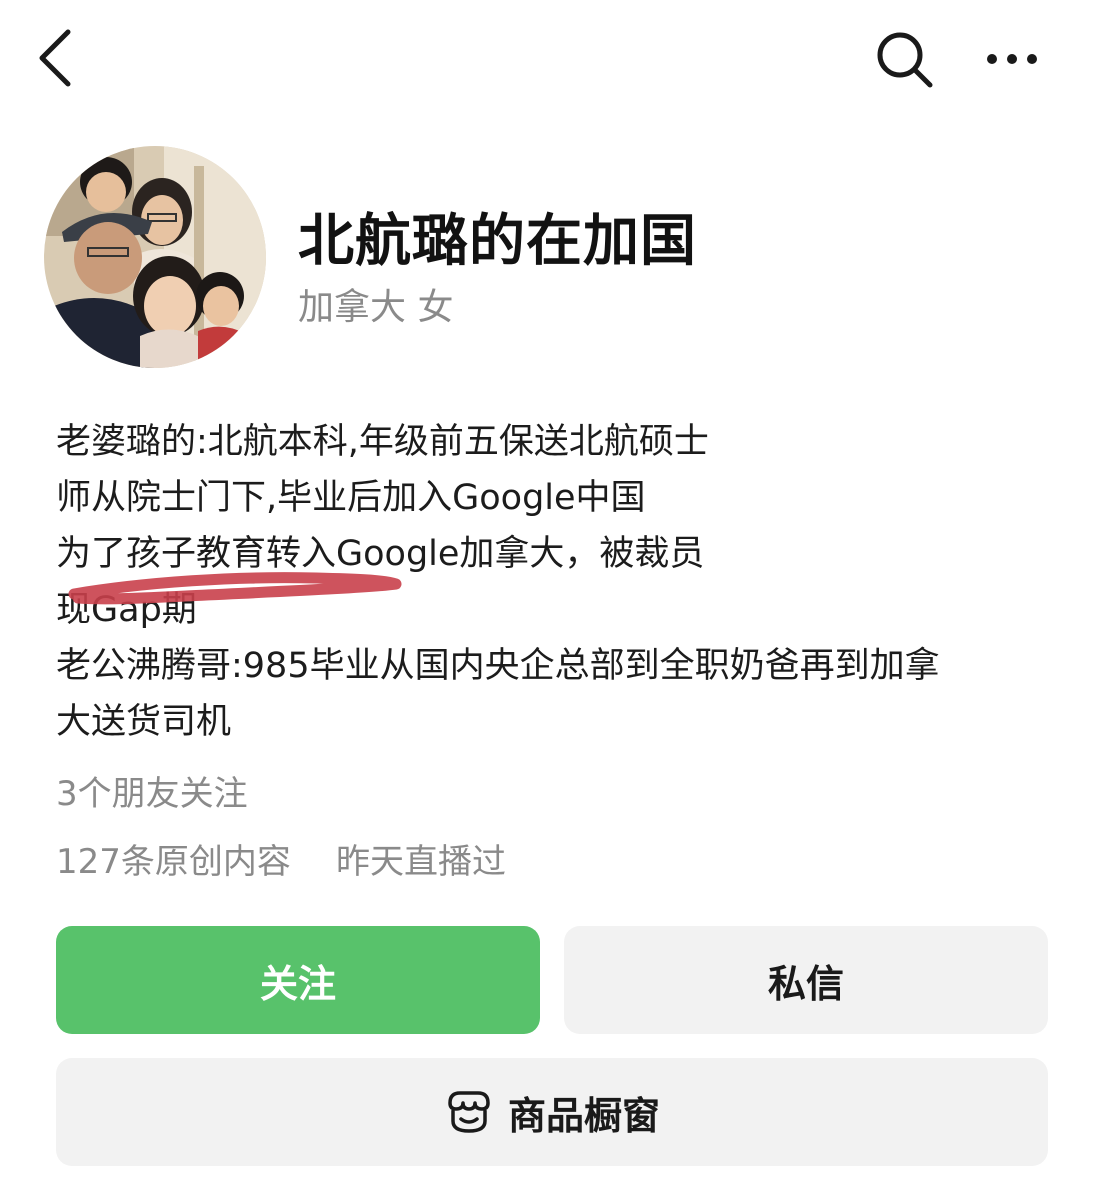  Describe the element at coordinates (235, 588) in the screenshot. I see `red-underline-annotation` at that location.